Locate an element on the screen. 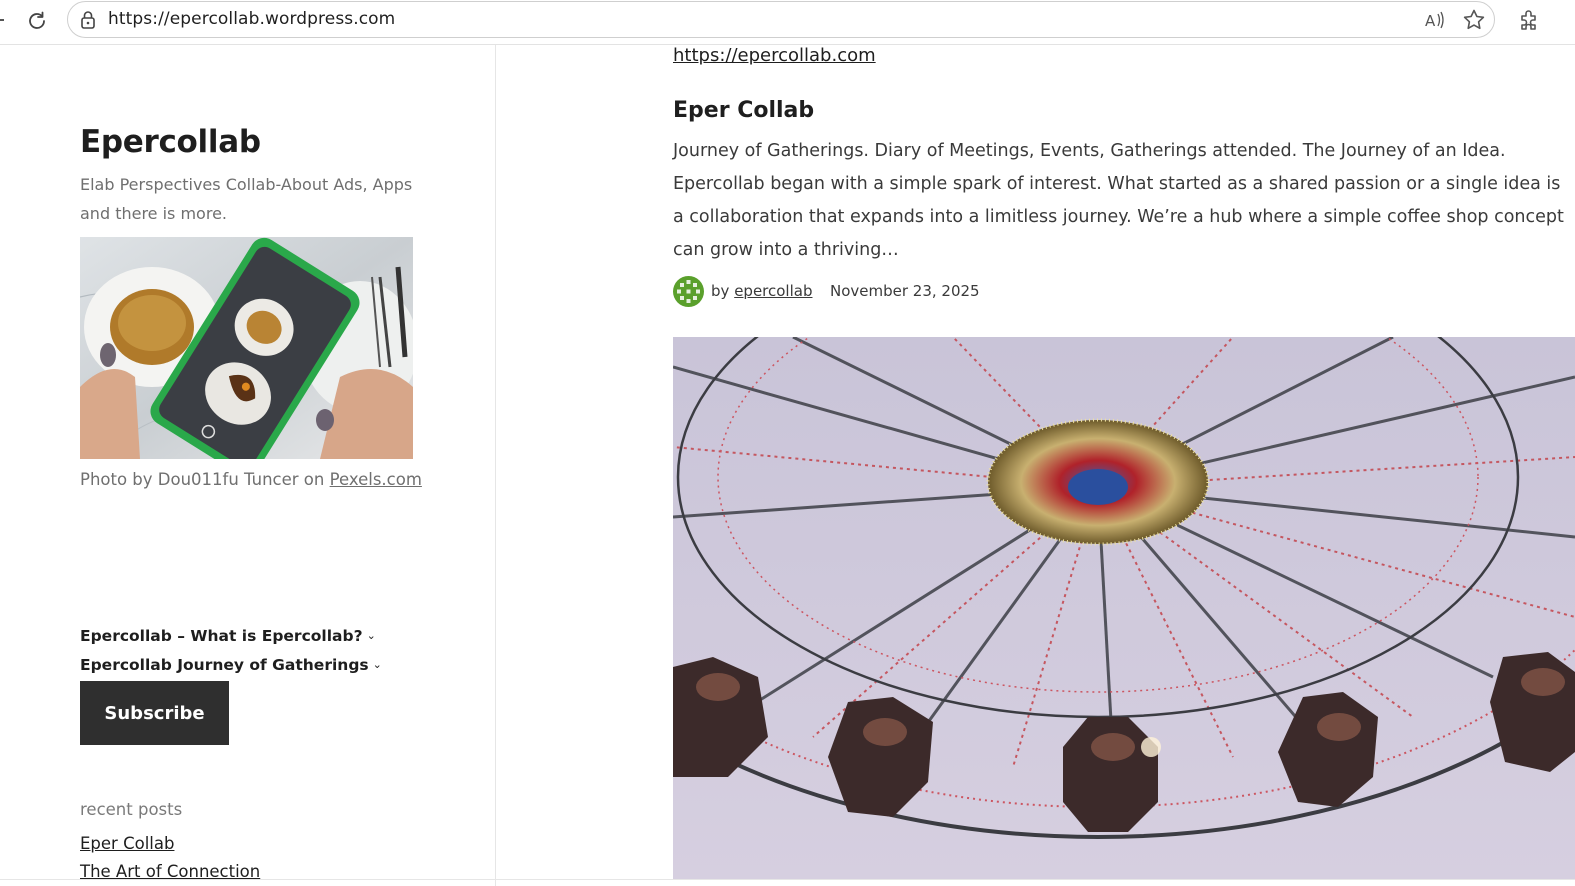  extensions-icon is located at coordinates (1529, 20).